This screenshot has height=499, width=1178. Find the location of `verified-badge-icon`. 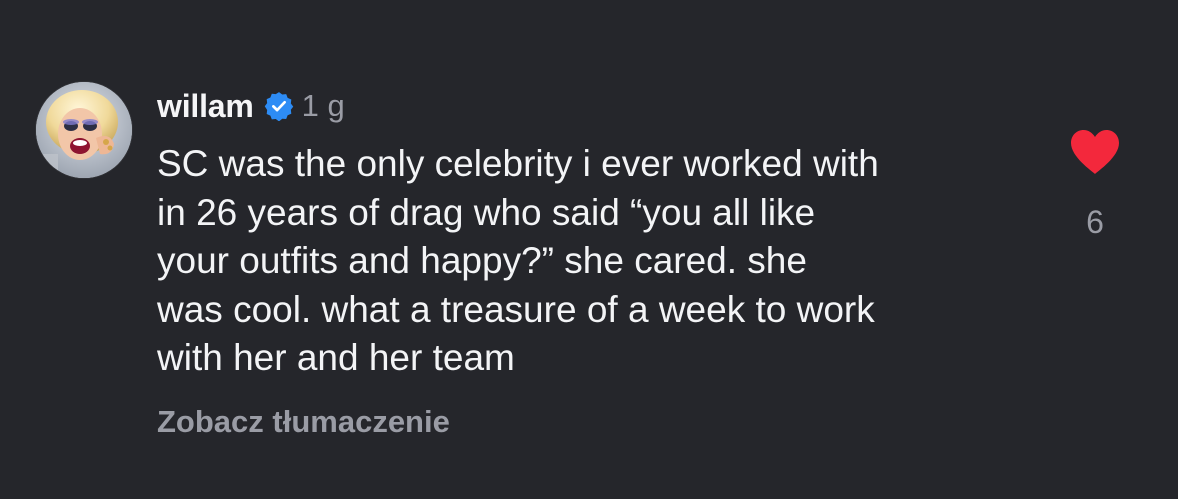

verified-badge-icon is located at coordinates (279, 106).